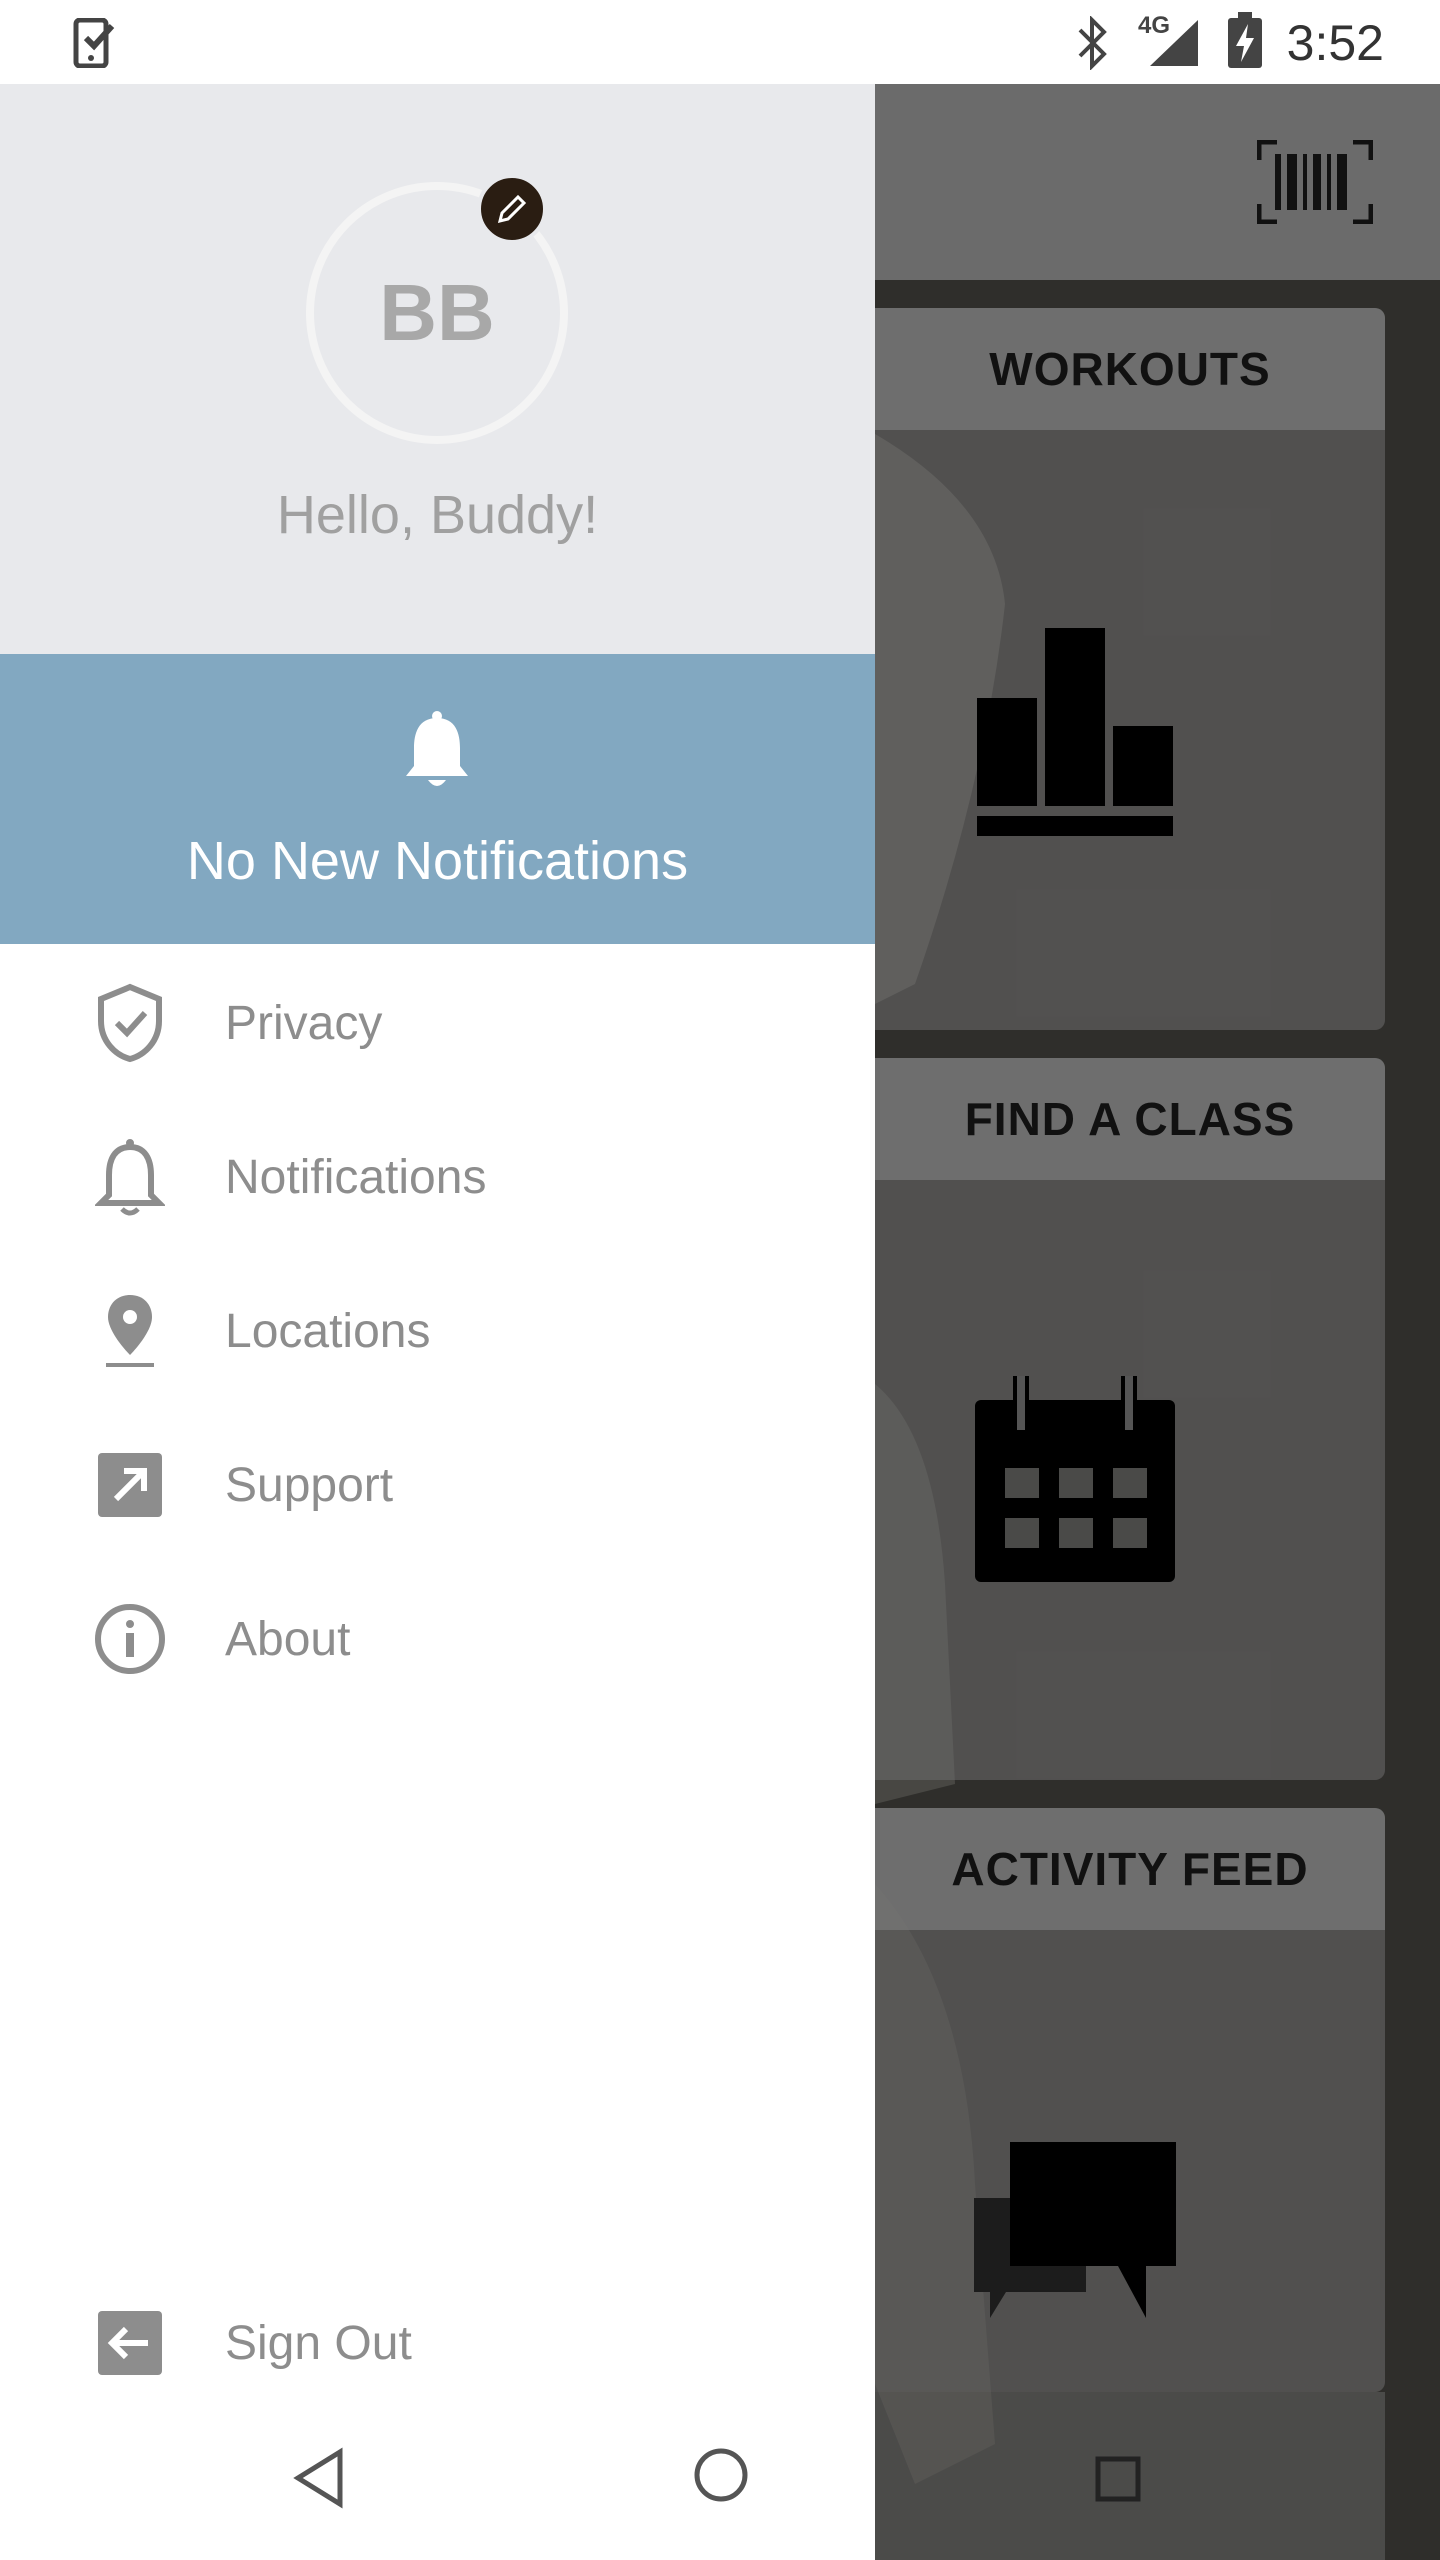 The width and height of the screenshot is (1440, 2560). I want to click on menu-item-label: Support, so click(309, 1485).